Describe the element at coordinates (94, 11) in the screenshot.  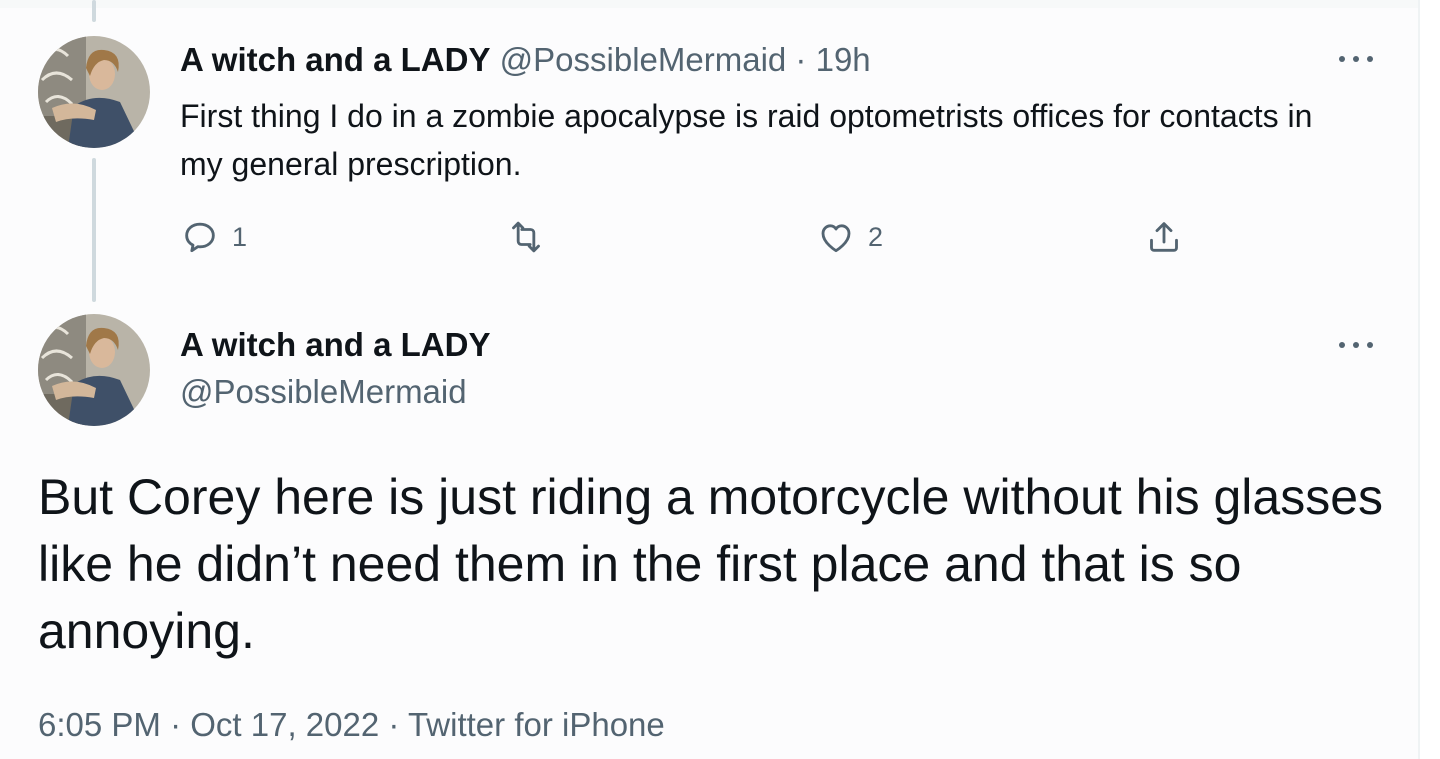
I see `thread-connector-top` at that location.